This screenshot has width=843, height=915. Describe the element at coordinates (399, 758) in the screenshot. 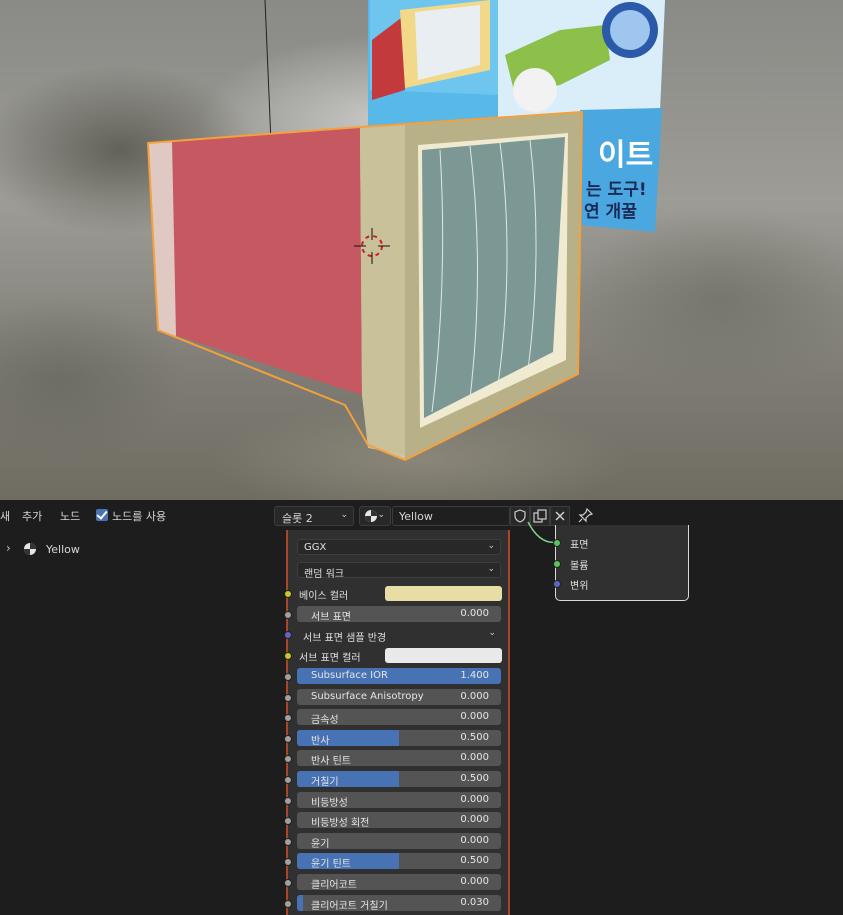

I see `param-slider: 반사 틴트 0.000` at that location.